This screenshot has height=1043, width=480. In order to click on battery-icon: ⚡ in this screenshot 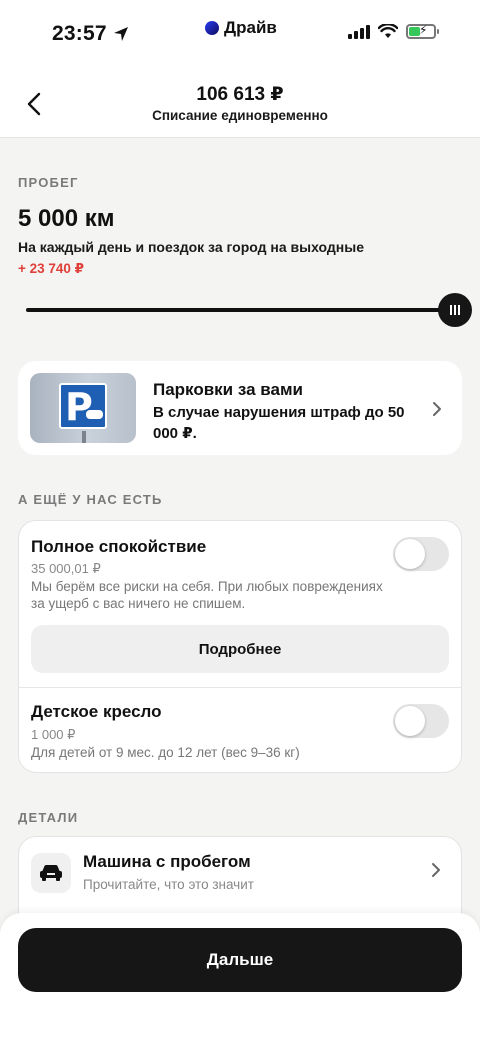, I will do `click(422, 31)`.